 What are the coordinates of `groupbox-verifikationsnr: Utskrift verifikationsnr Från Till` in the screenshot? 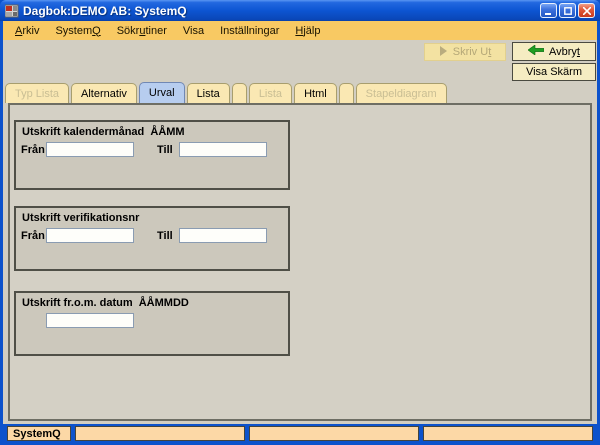 It's located at (152, 238).